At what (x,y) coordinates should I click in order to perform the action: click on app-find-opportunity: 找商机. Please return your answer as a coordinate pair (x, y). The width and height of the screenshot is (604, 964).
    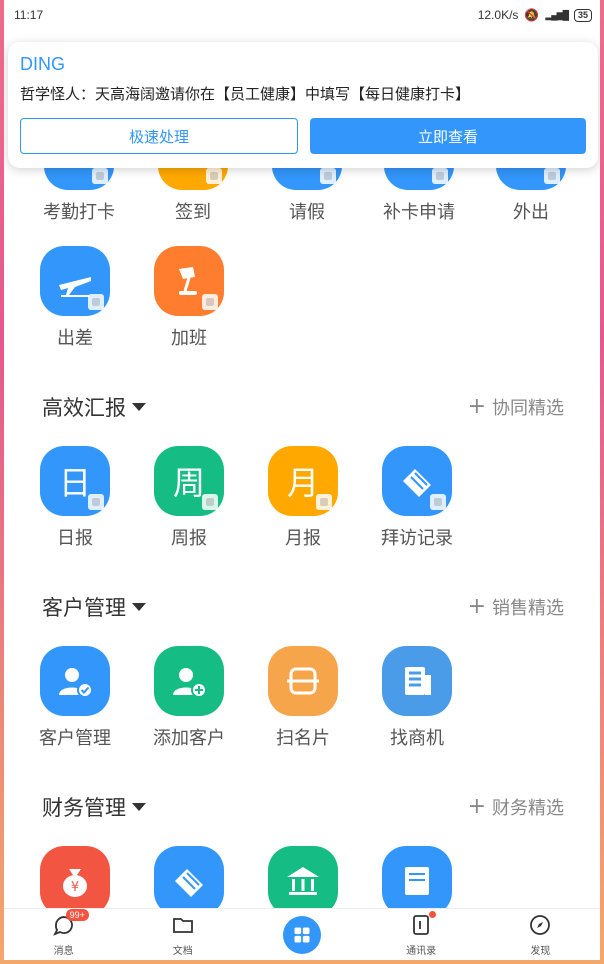
    Looking at the image, I should click on (417, 698).